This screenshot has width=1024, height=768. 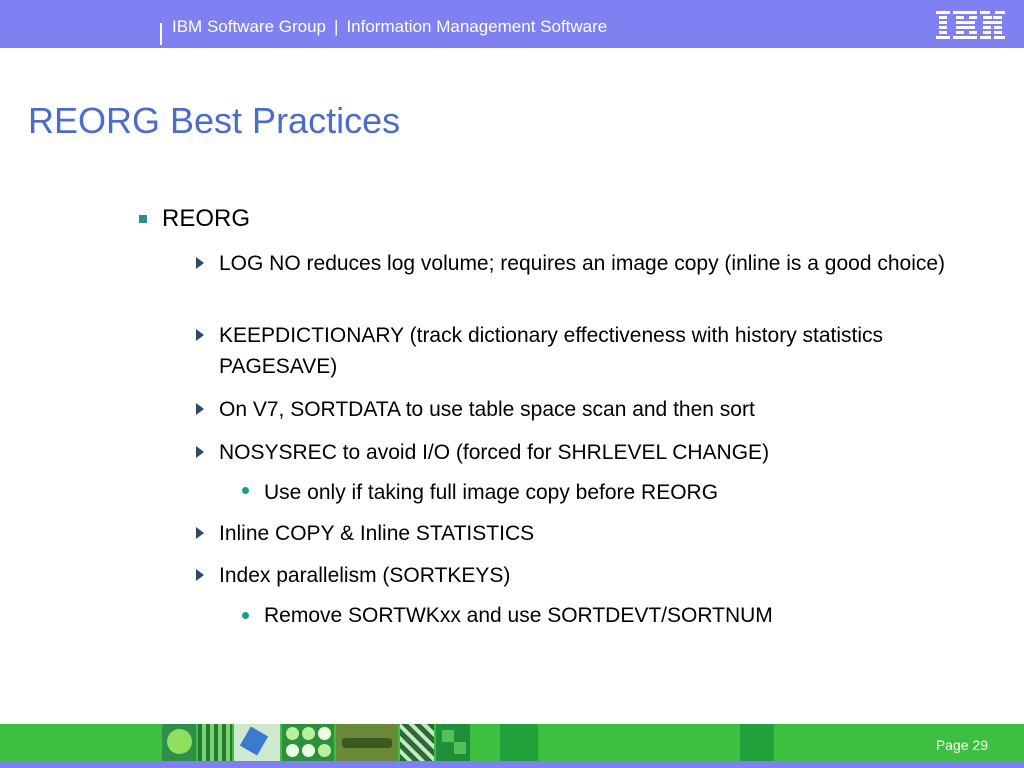 What do you see at coordinates (206, 218) in the screenshot?
I see `bullet-reorg: REORG` at bounding box center [206, 218].